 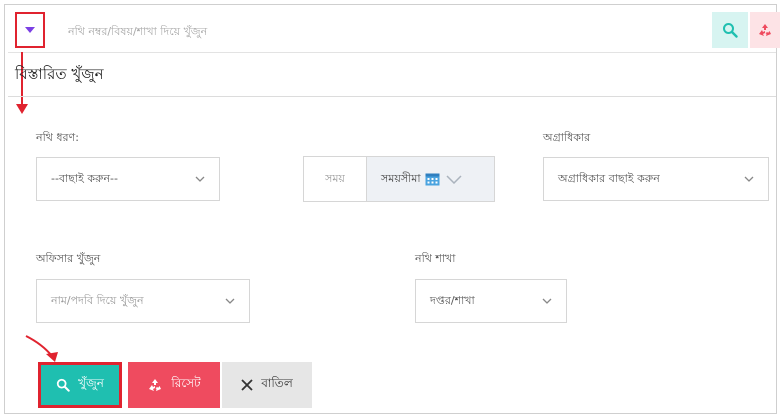 I want to click on reset-button-label: রিসেট, so click(x=186, y=383).